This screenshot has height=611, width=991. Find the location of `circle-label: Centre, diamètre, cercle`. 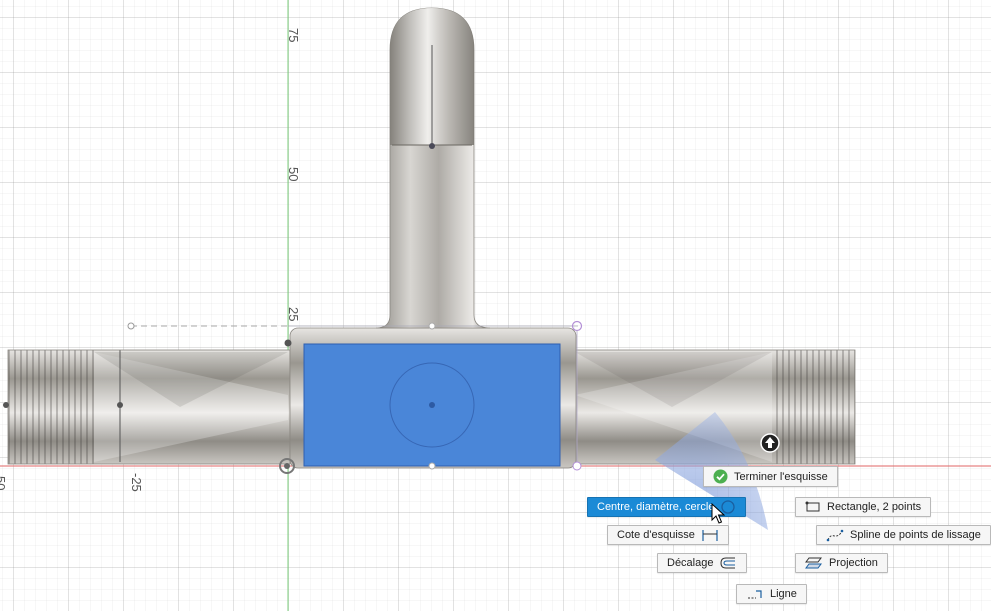

circle-label: Centre, diamètre, cercle is located at coordinates (656, 507).